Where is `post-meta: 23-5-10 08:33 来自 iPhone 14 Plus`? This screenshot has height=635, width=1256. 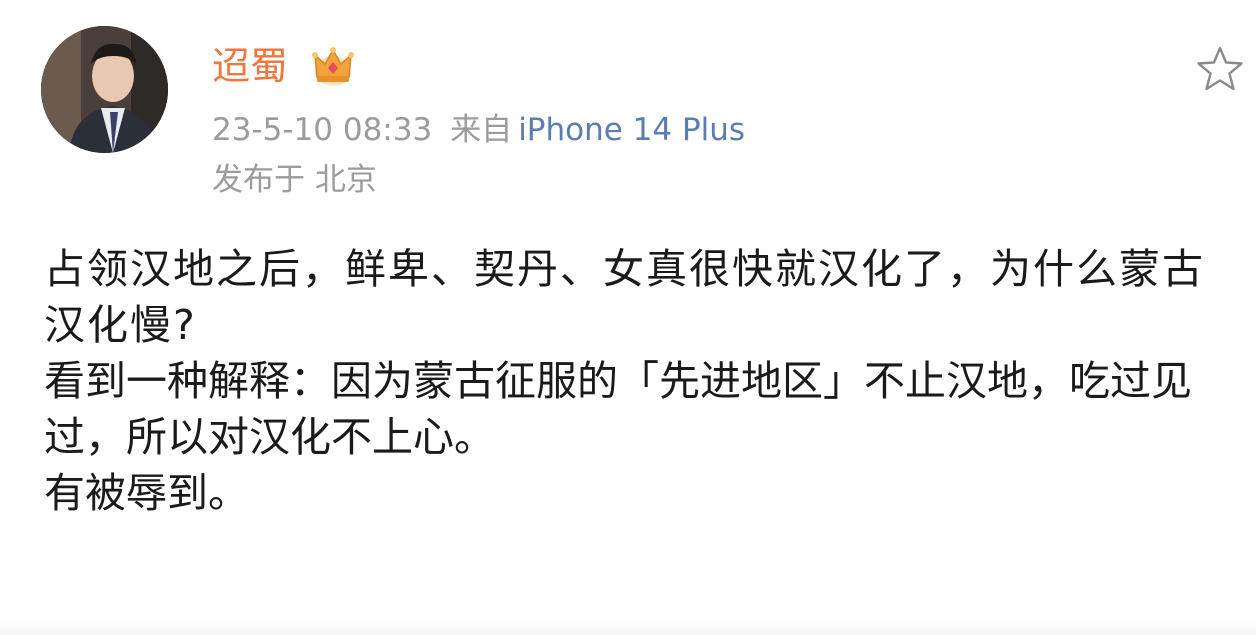 post-meta: 23-5-10 08:33 来自 iPhone 14 Plus is located at coordinates (478, 130).